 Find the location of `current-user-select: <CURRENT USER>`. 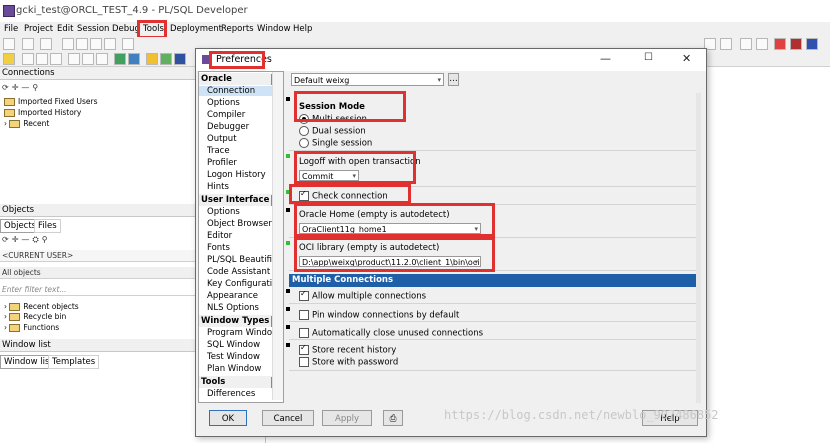

current-user-select: <CURRENT USER> is located at coordinates (97, 256).